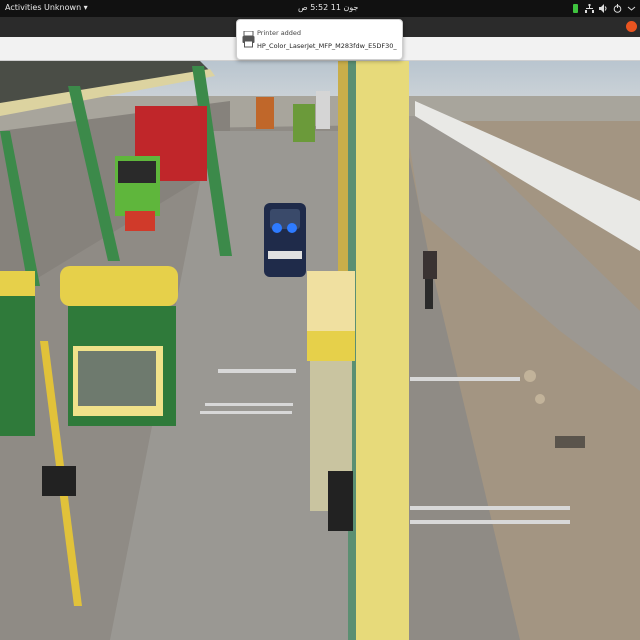  I want to click on system-menu-icon, so click(631, 8).